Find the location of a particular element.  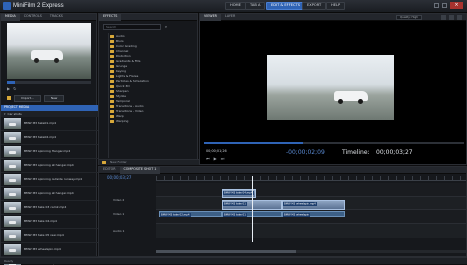

timeline-clip: BMW M3 wheelspin.mp4 is located at coordinates (313, 205).